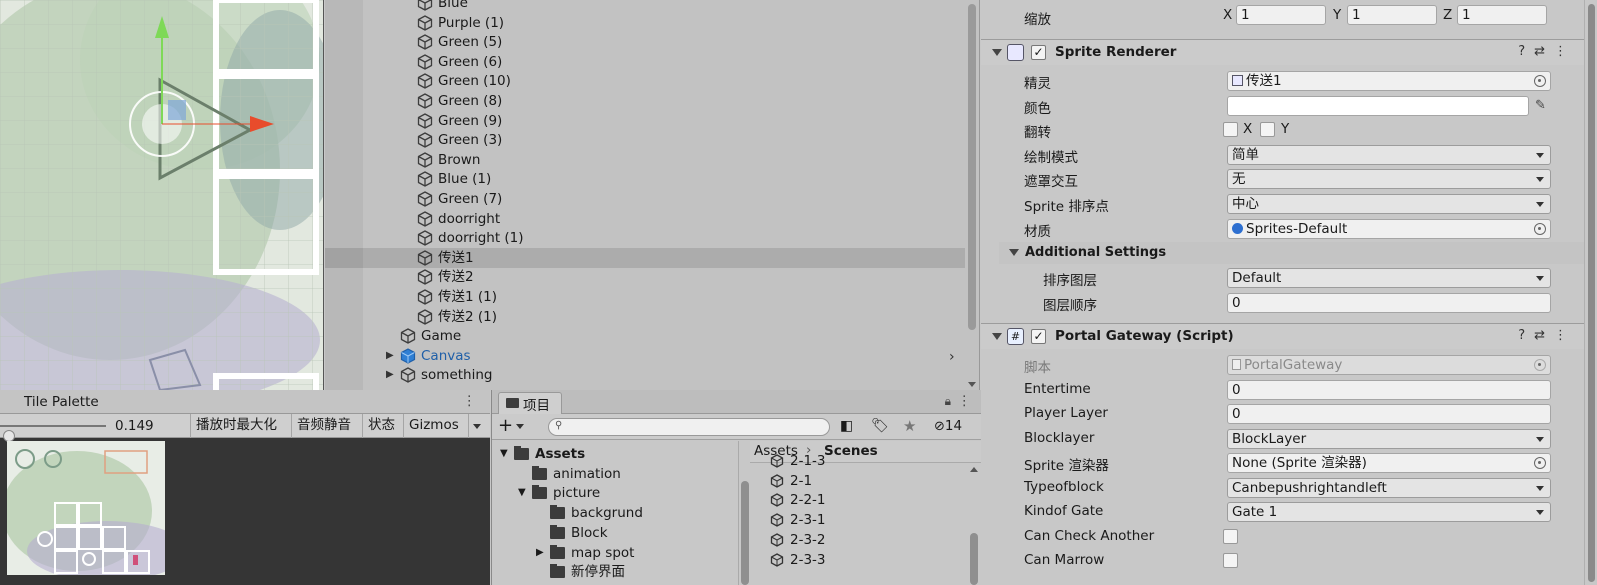 Image resolution: width=1597 pixels, height=585 pixels. I want to click on sprite-renderer-enabled-checkbox: ✓, so click(1038, 52).